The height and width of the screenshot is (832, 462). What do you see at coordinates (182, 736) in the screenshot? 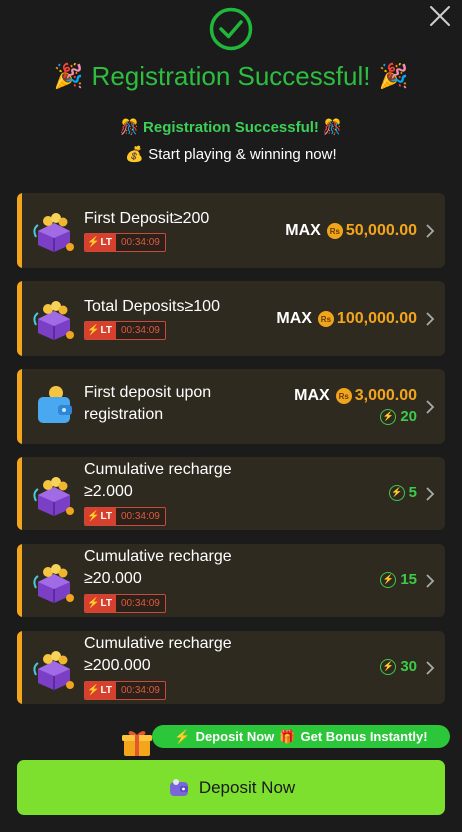
I see `lightning-icon: ⚡` at bounding box center [182, 736].